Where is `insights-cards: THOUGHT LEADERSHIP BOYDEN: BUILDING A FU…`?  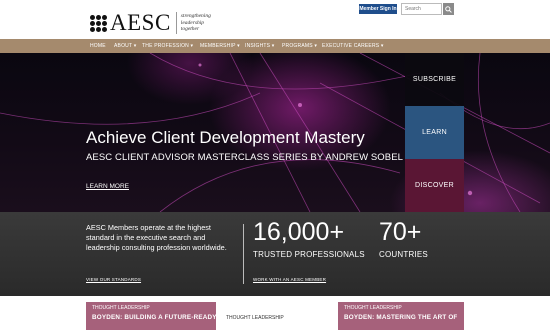
insights-cards: THOUGHT LEADERSHIP BOYDEN: BUILDING A FU… is located at coordinates (275, 313).